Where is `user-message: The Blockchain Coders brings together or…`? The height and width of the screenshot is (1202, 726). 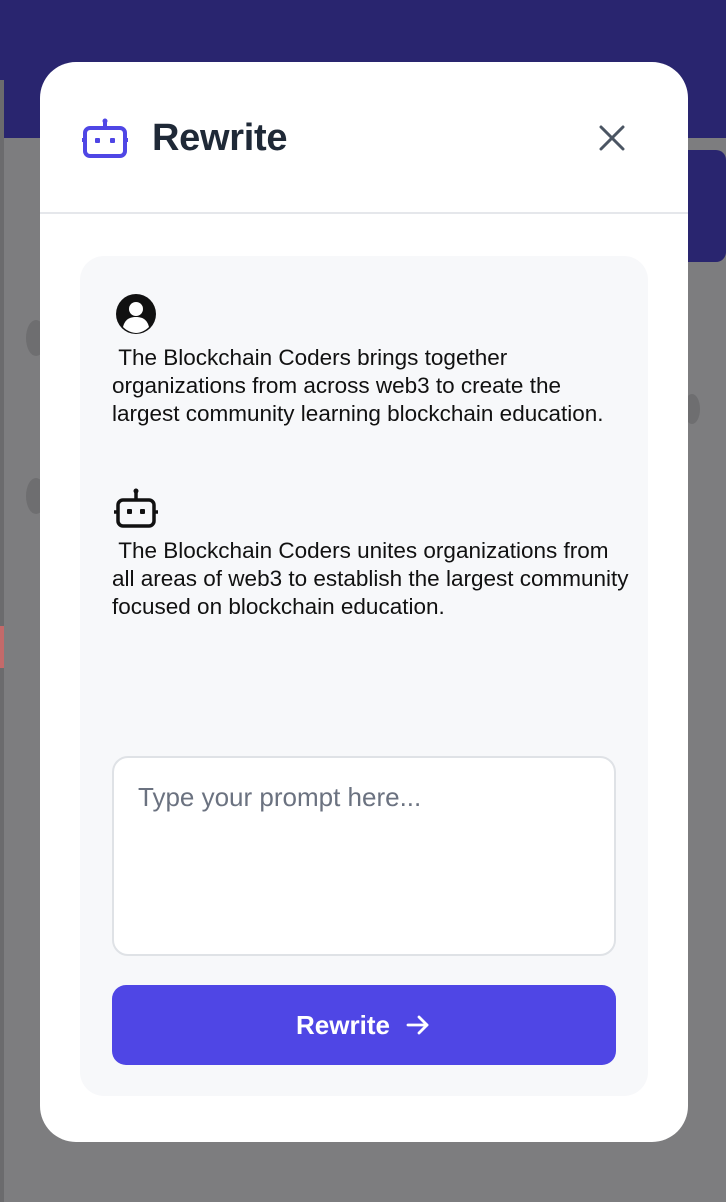 user-message: The Blockchain Coders brings together or… is located at coordinates (358, 385).